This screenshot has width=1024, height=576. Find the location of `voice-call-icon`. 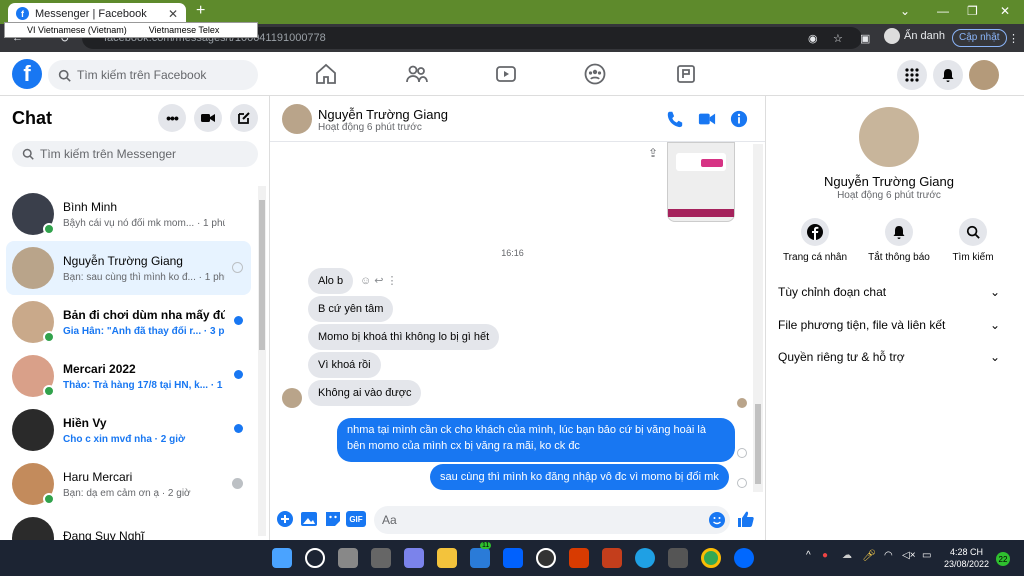

voice-call-icon is located at coordinates (675, 119).